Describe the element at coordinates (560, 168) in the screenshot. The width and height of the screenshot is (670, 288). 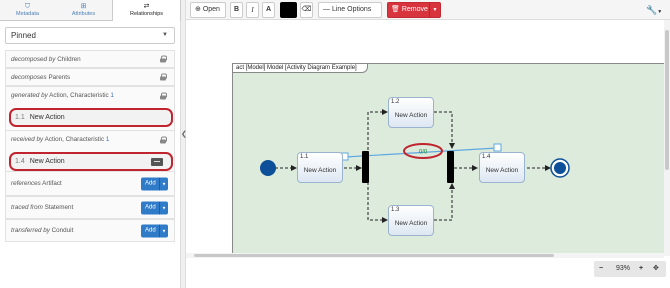
I see `final-node-inner` at that location.